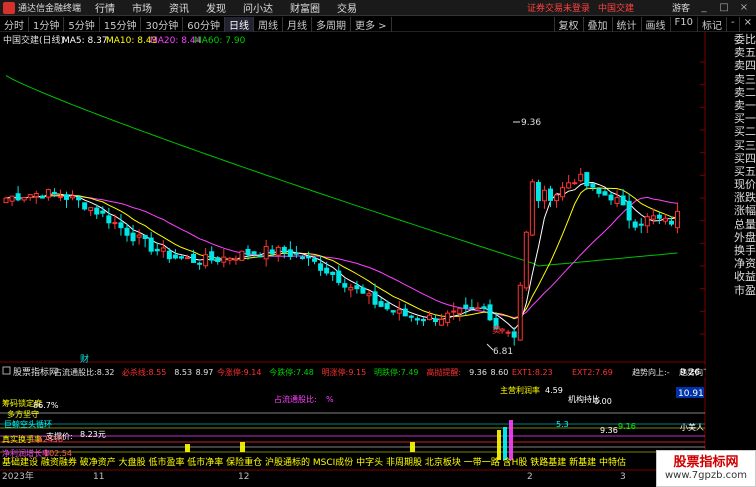 This screenshot has height=487, width=756. What do you see at coordinates (711, 24) in the screenshot?
I see `mark-button: 标记` at bounding box center [711, 24].